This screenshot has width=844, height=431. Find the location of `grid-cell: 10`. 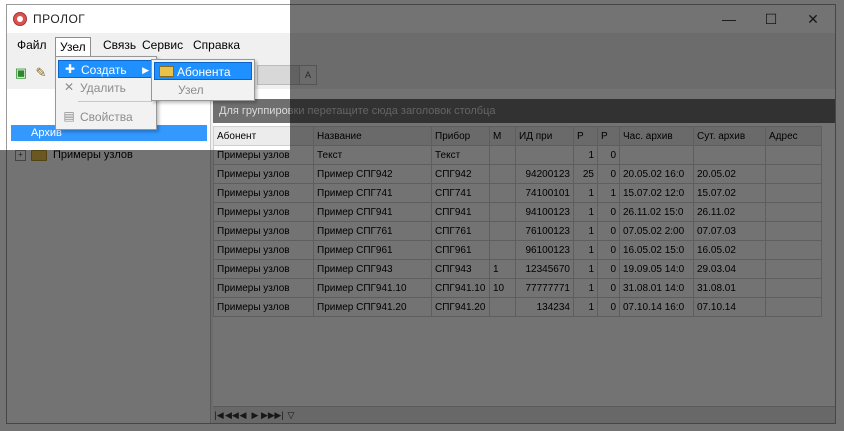

grid-cell: 10 is located at coordinates (502, 288).